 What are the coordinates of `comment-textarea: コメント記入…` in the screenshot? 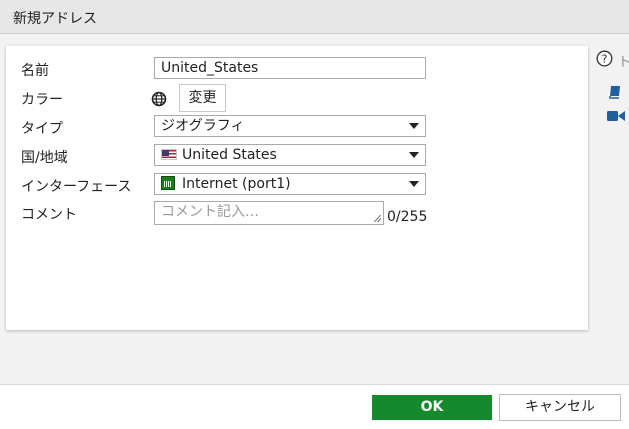 It's located at (269, 213).